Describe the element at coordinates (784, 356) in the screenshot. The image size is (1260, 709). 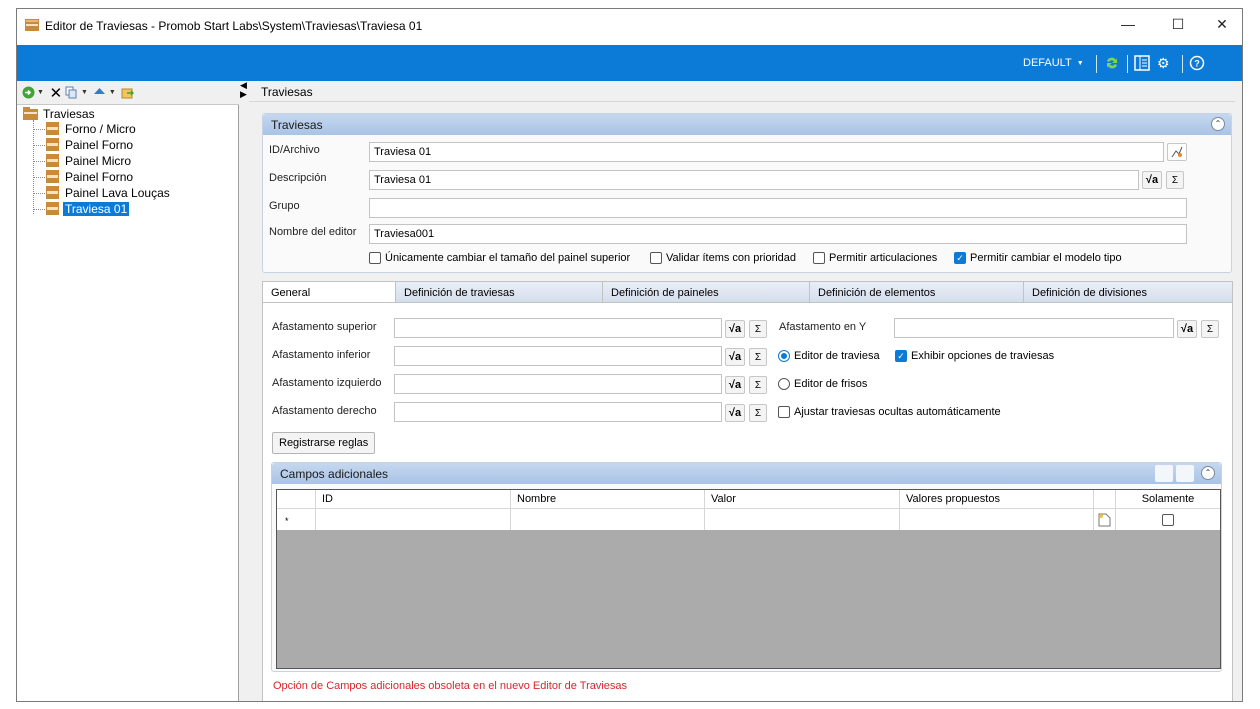
I see `radio-selected` at that location.